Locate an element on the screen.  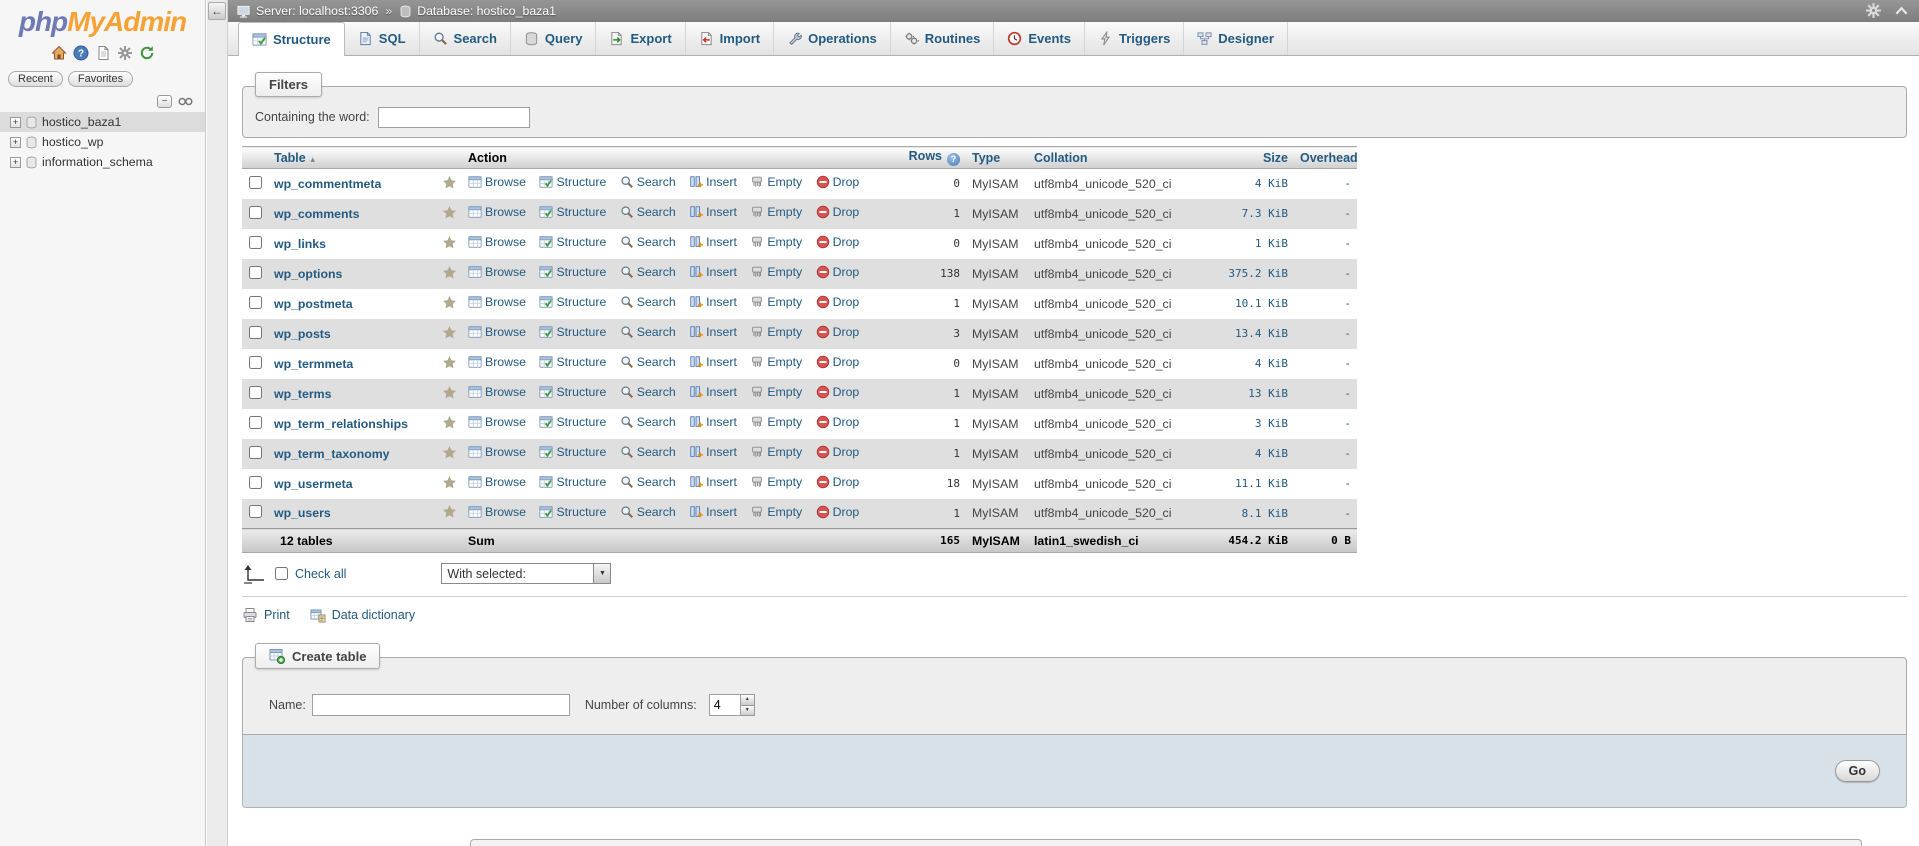
phpmyadmin-logo: phpMyAdmin is located at coordinates (102, 19).